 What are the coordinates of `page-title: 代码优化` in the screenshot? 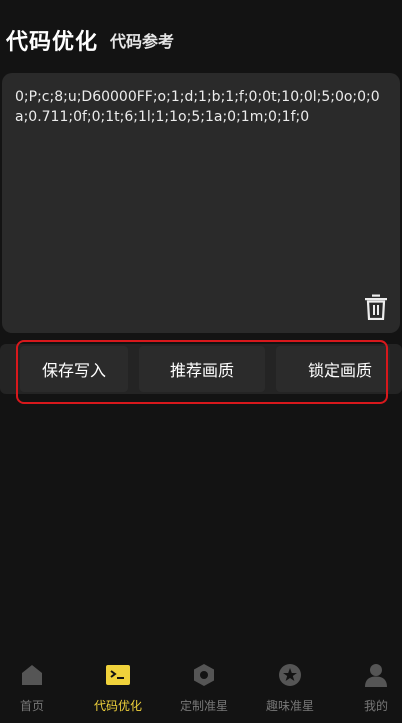 It's located at (52, 42).